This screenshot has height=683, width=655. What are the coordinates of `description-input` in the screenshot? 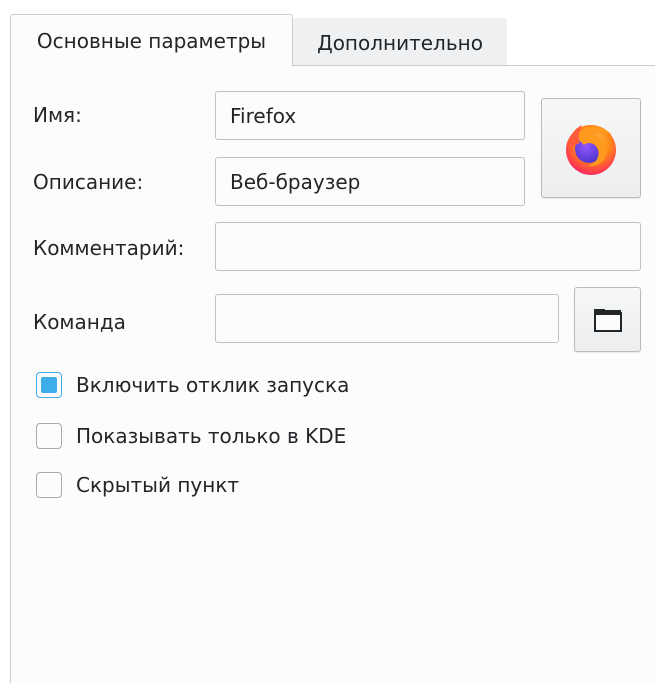 It's located at (370, 181).